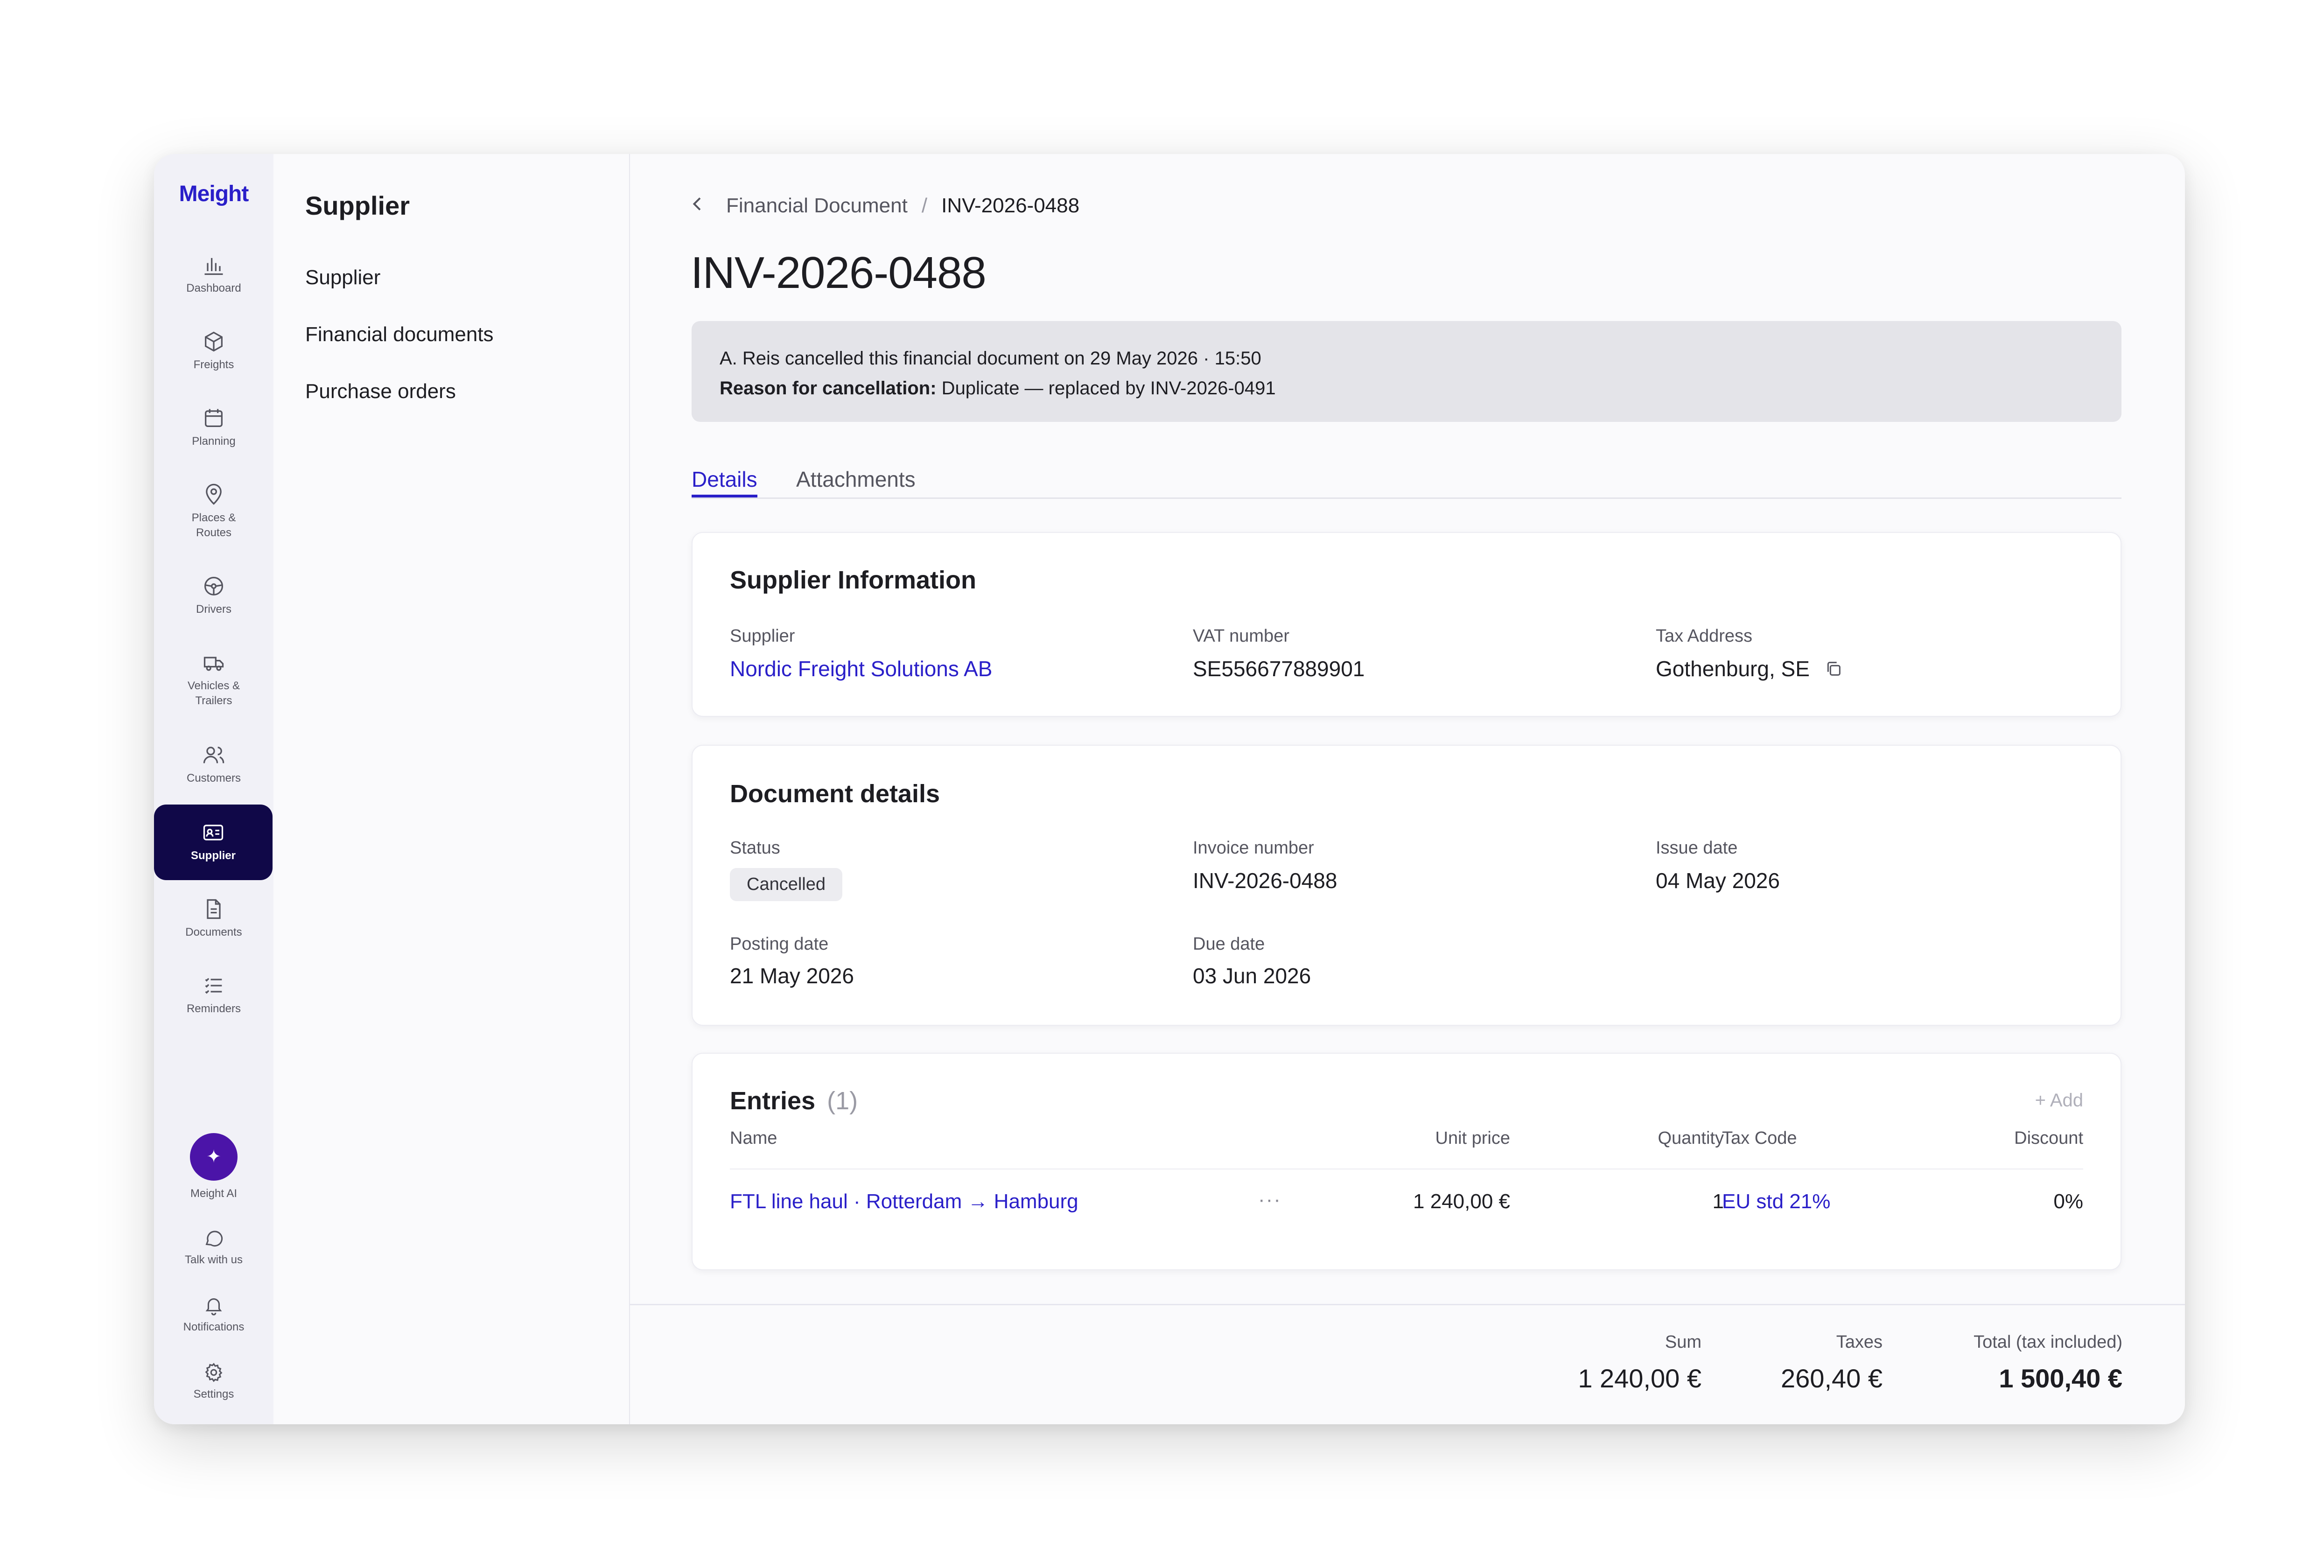 The width and height of the screenshot is (2324, 1568). What do you see at coordinates (724, 482) in the screenshot?
I see `tab-details: Details` at bounding box center [724, 482].